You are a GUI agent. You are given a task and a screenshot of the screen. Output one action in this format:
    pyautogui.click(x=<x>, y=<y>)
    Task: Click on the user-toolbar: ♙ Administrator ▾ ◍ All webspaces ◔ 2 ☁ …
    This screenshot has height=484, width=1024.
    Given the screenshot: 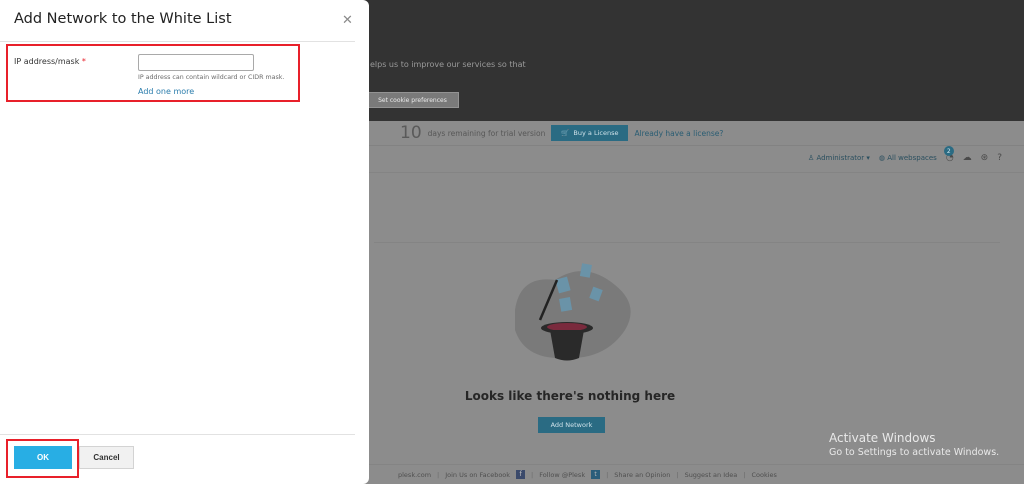 What is the action you would take?
    pyautogui.click(x=904, y=154)
    